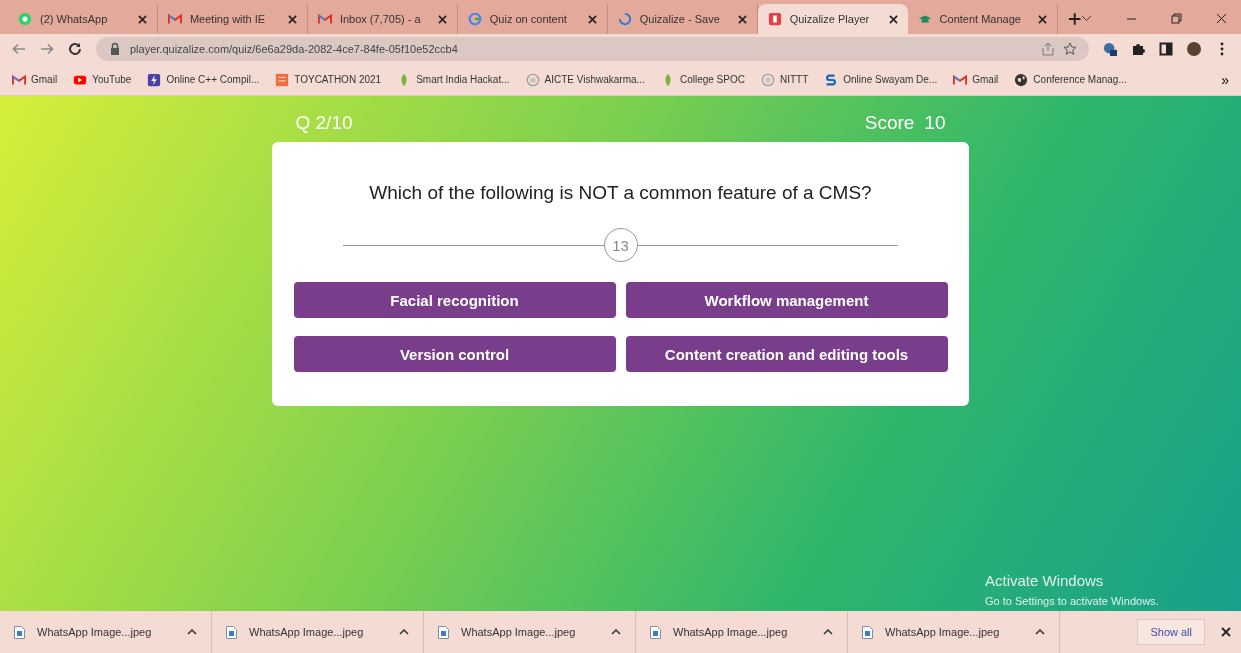  Describe the element at coordinates (1110, 49) in the screenshot. I see `extension-globe-icon` at that location.